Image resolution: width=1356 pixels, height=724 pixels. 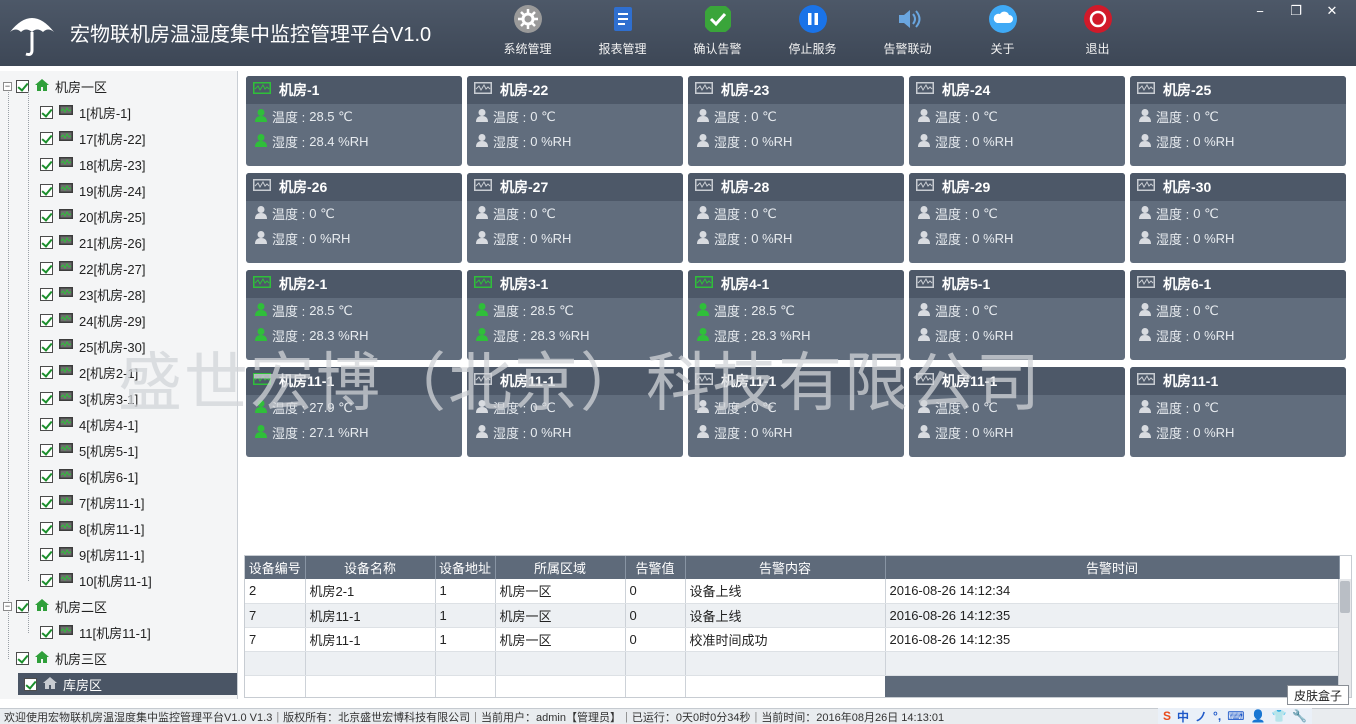 What do you see at coordinates (792, 639) in the screenshot?
I see `table-row: 7 机房11-1 1 机房一区 0 校准时间成功 2016-08-26 14:12:35` at bounding box center [792, 639].